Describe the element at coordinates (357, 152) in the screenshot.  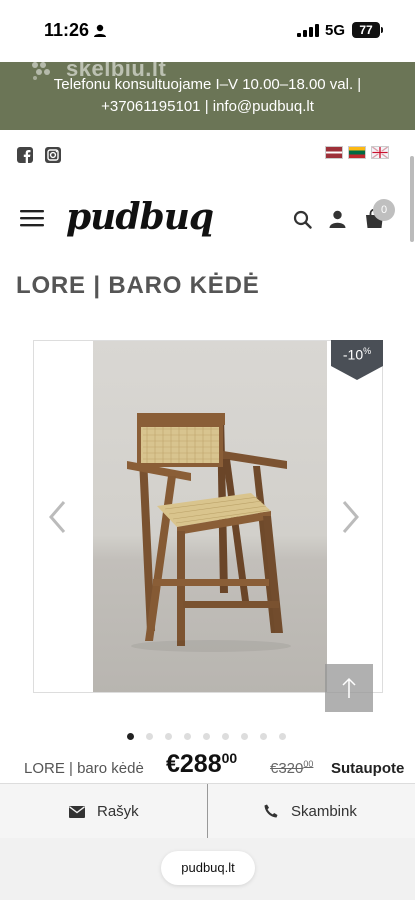
I see `flag-lt-icon` at that location.